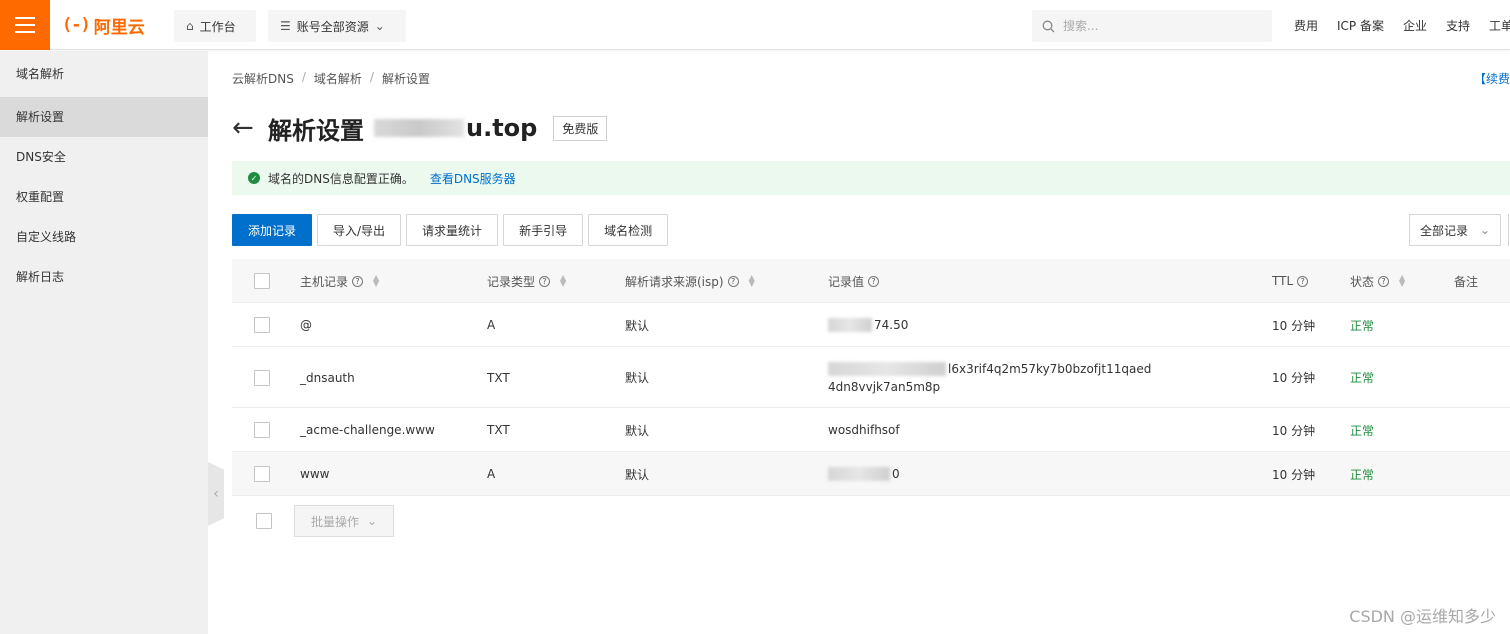 This screenshot has height=634, width=1510. What do you see at coordinates (1455, 230) in the screenshot?
I see `record-filter-select: 全部记录 ⌄` at bounding box center [1455, 230].